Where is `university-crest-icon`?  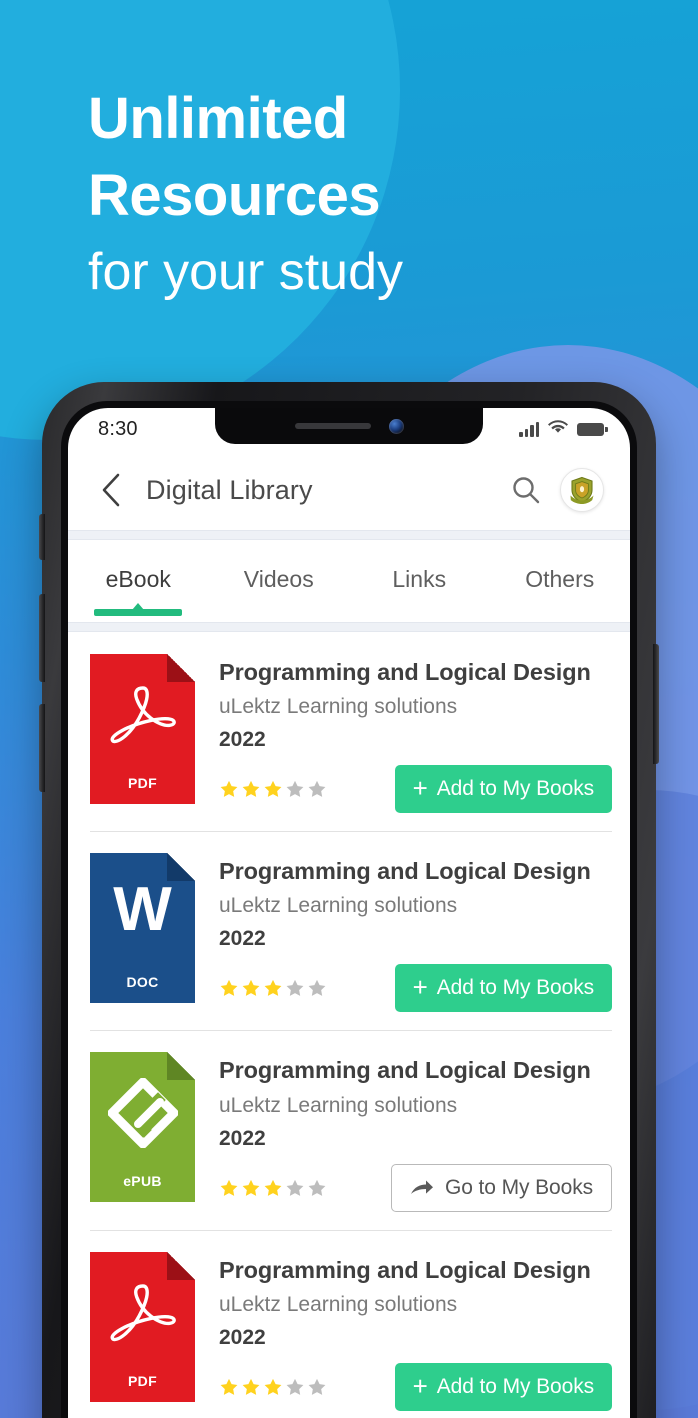 university-crest-icon is located at coordinates (582, 490).